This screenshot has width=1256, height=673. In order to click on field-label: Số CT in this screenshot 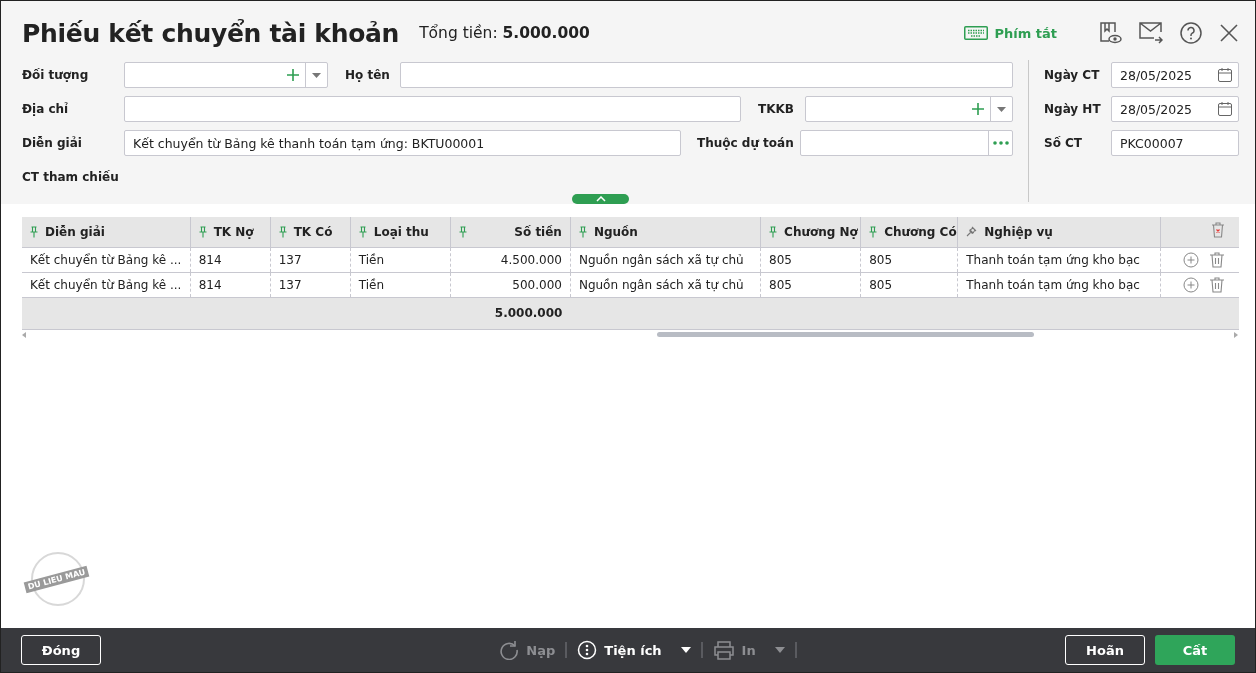, I will do `click(1064, 143)`.